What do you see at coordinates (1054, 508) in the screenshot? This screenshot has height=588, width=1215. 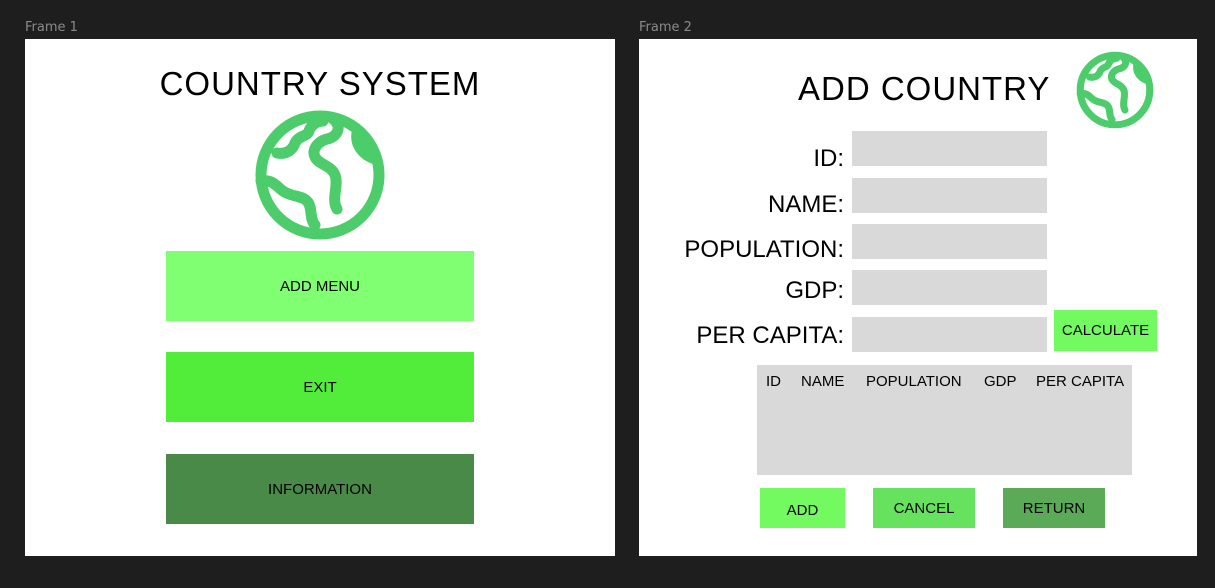 I see `return-button: RETURN` at bounding box center [1054, 508].